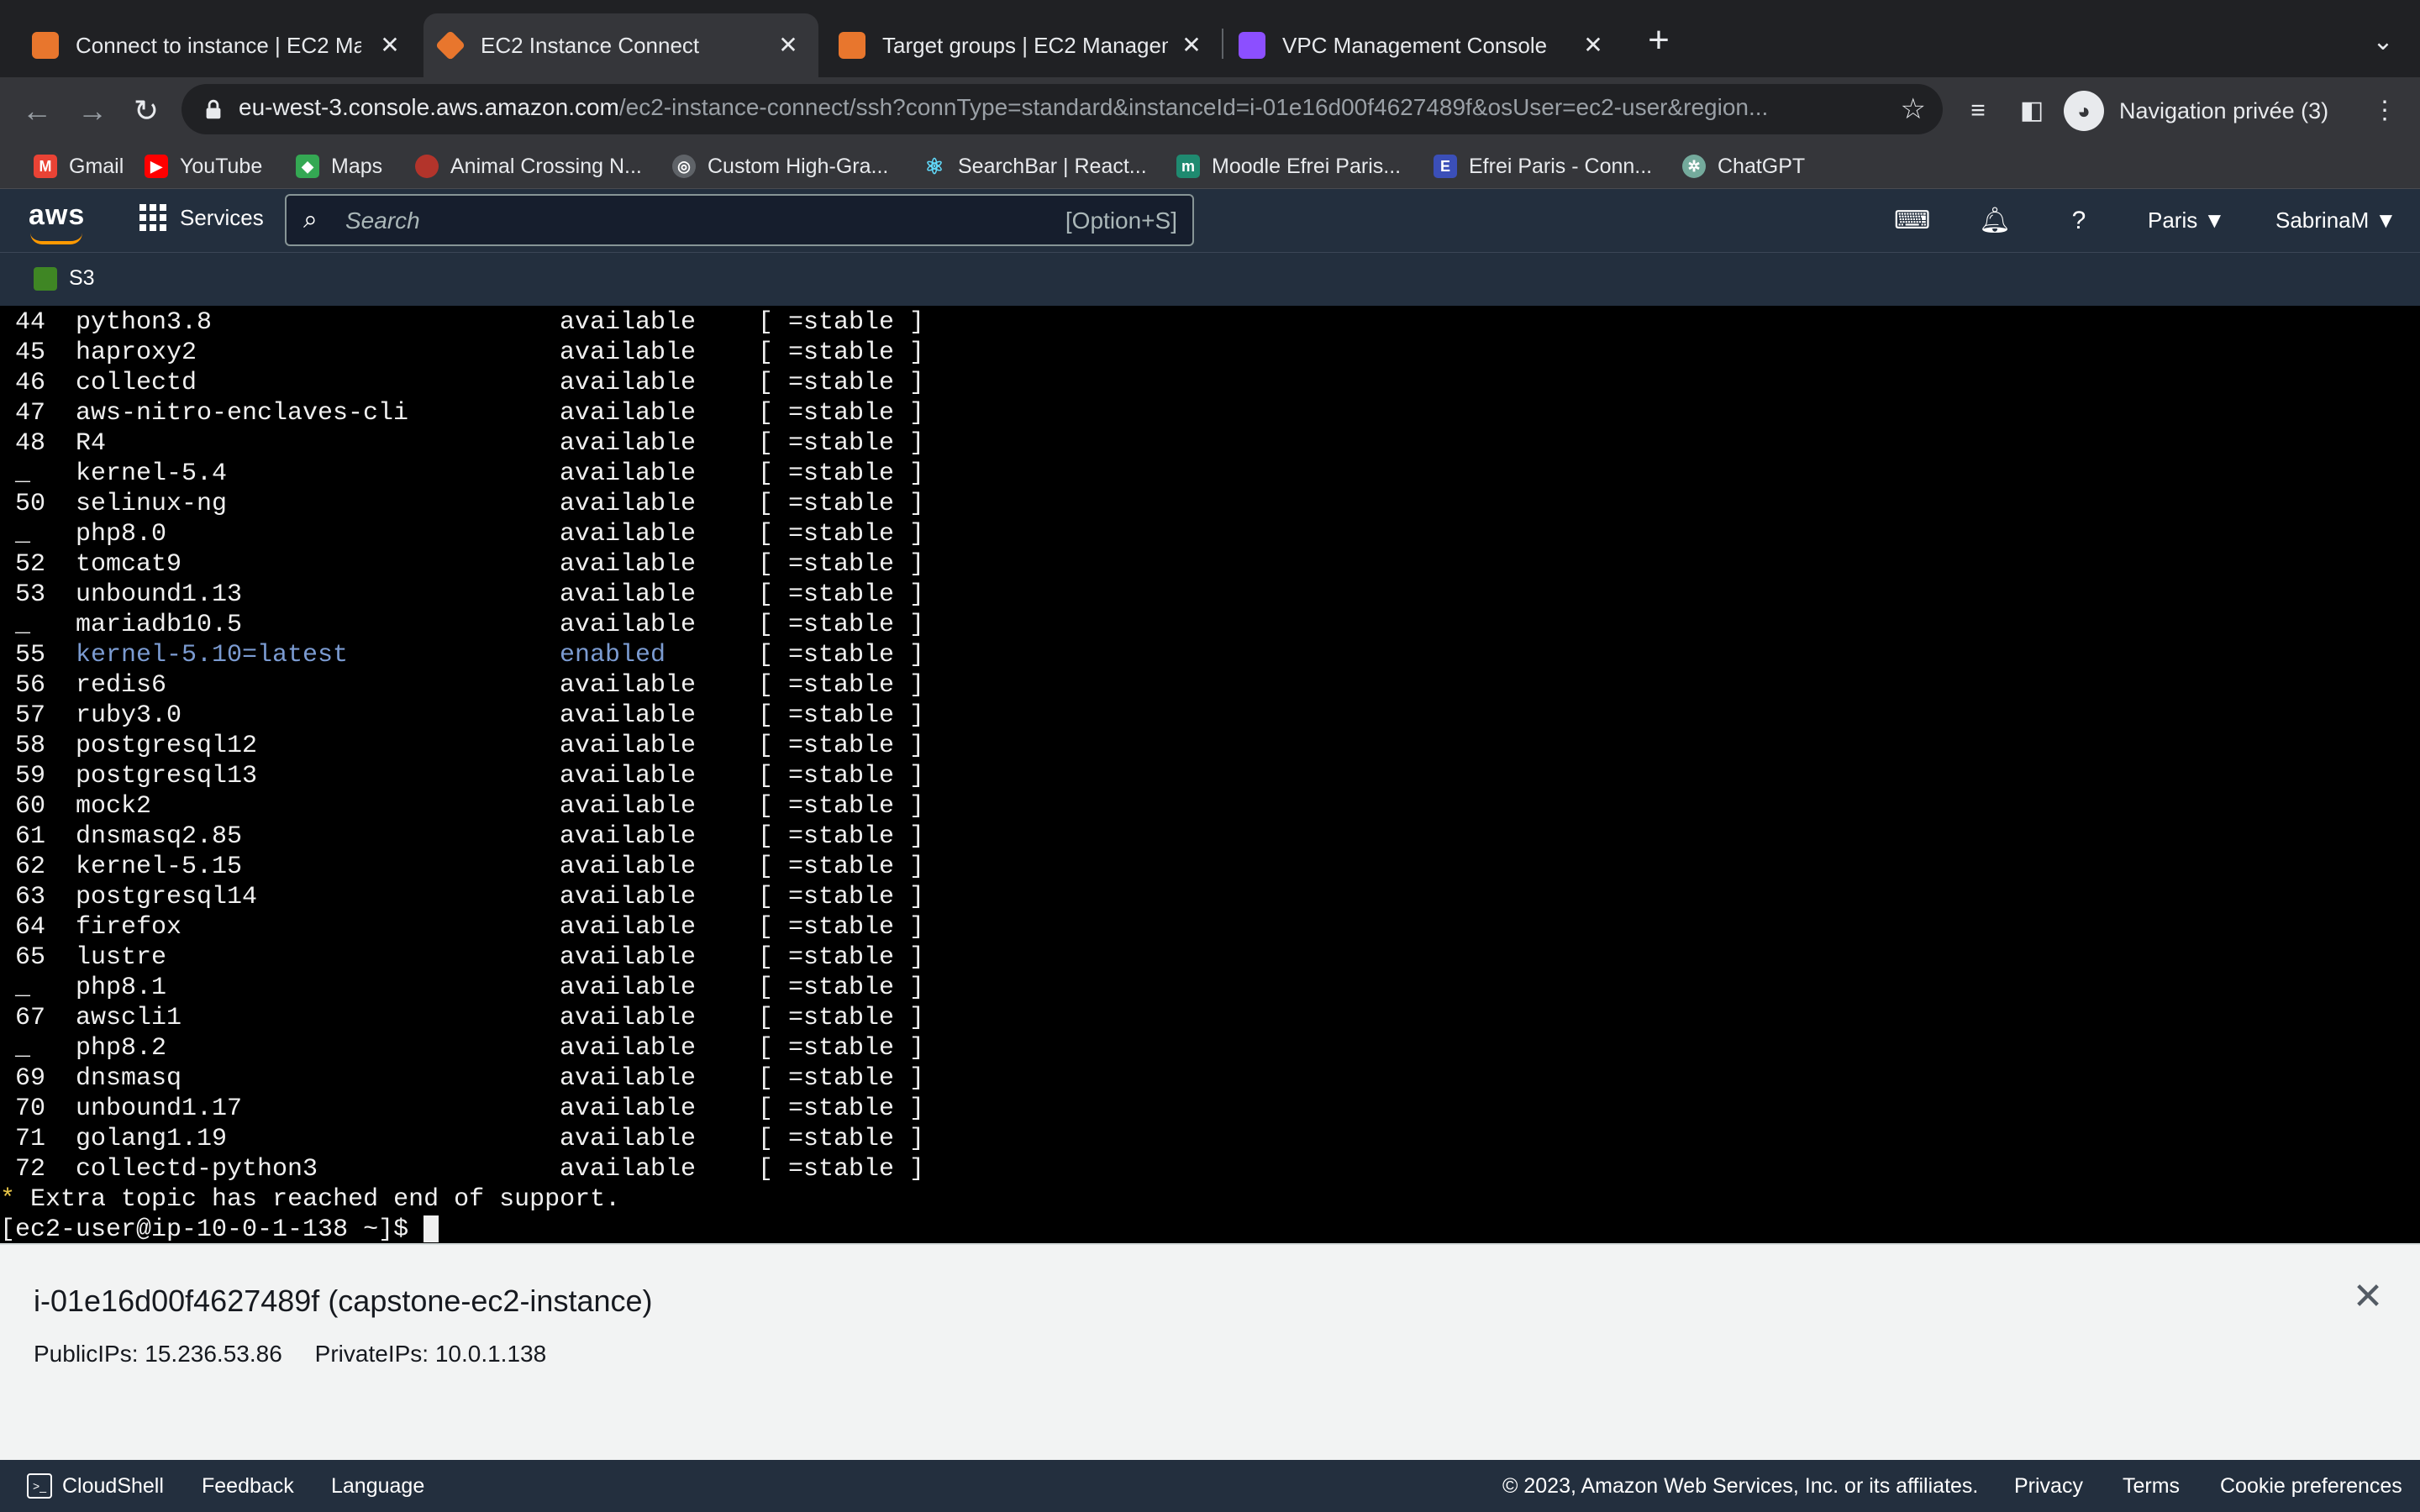 The width and height of the screenshot is (2420, 1512). Describe the element at coordinates (2186, 220) in the screenshot. I see `region-selector: Paris ▼` at that location.